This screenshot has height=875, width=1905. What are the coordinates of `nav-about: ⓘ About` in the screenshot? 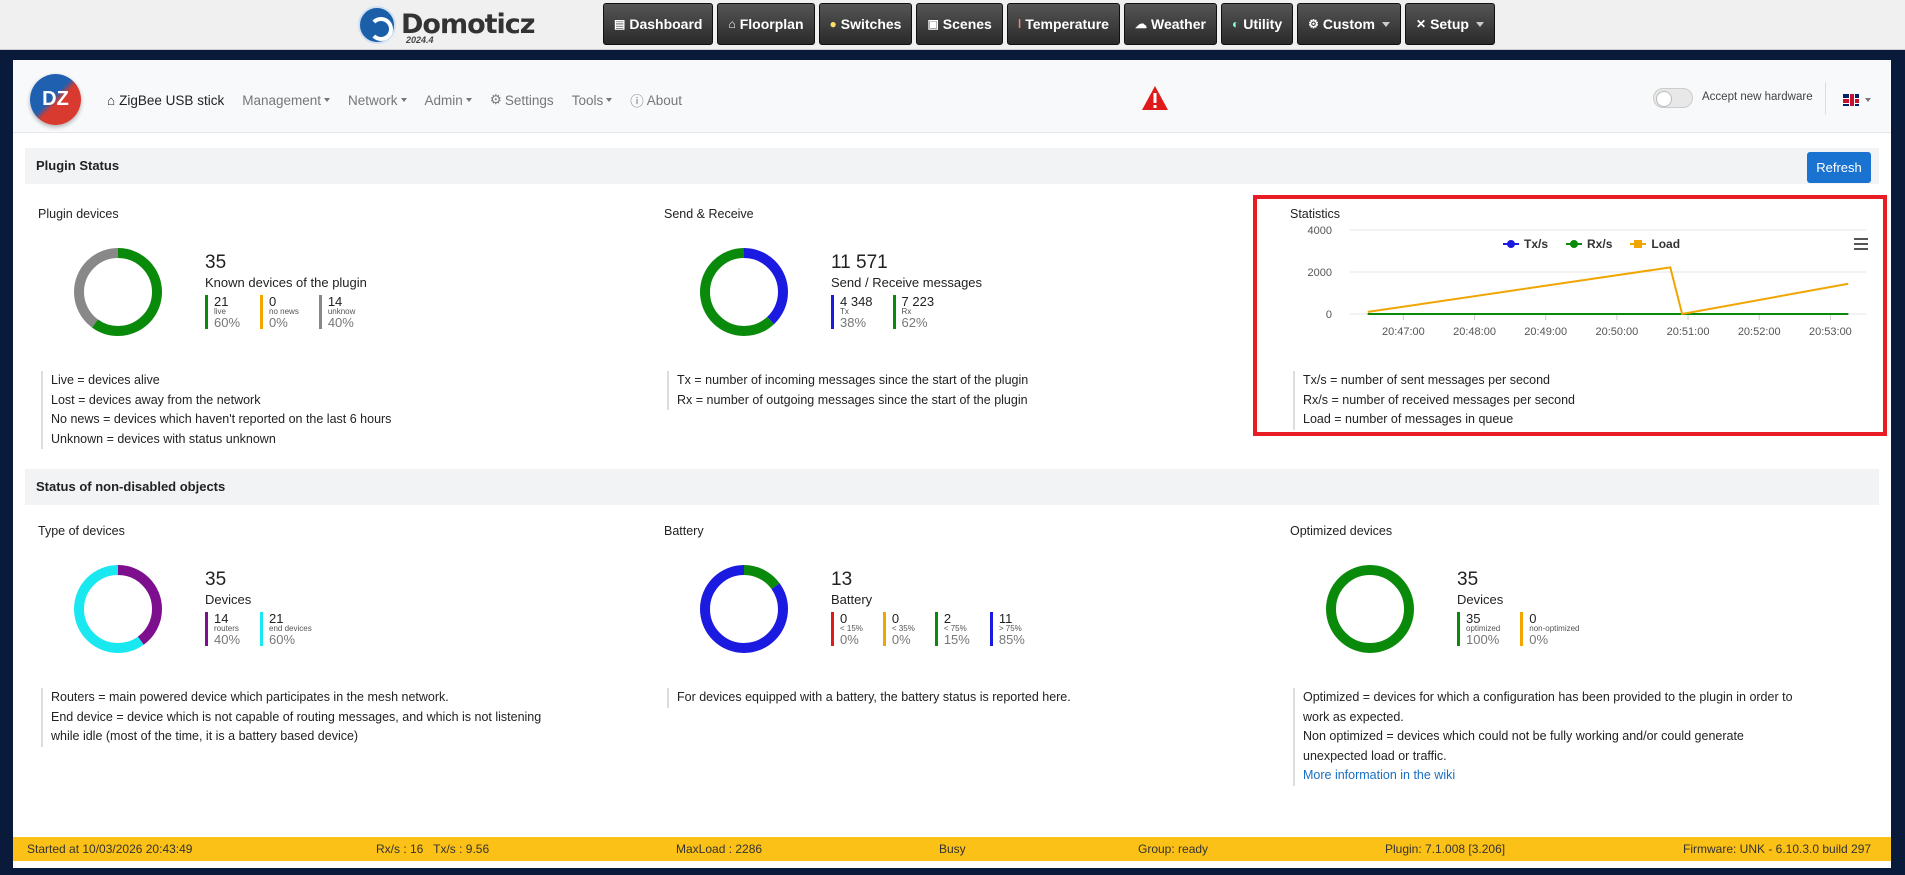 It's located at (656, 100).